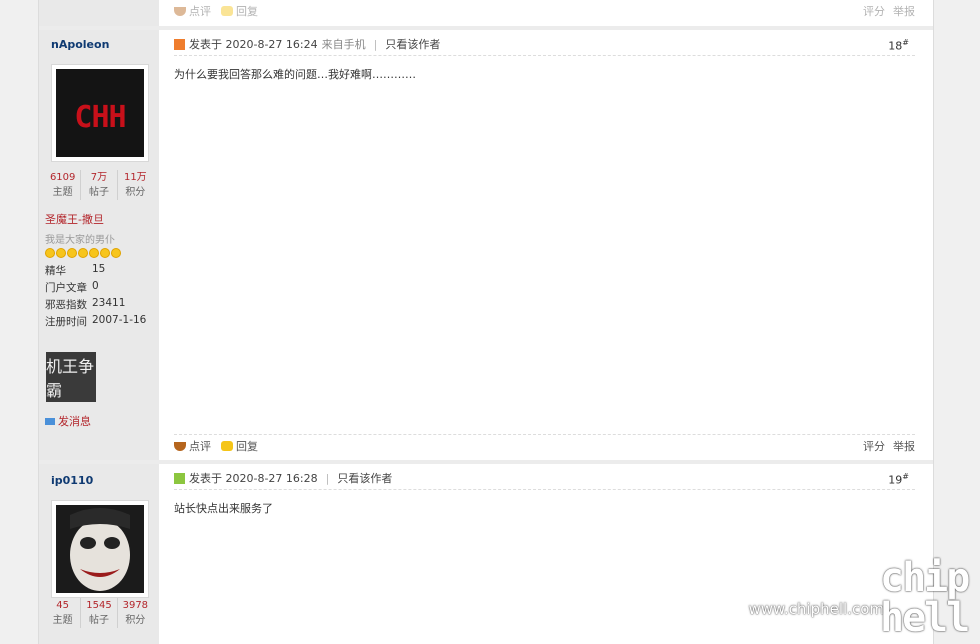 This screenshot has height=644, width=980. What do you see at coordinates (95, 286) in the screenshot?
I see `info-value: 0` at bounding box center [95, 286].